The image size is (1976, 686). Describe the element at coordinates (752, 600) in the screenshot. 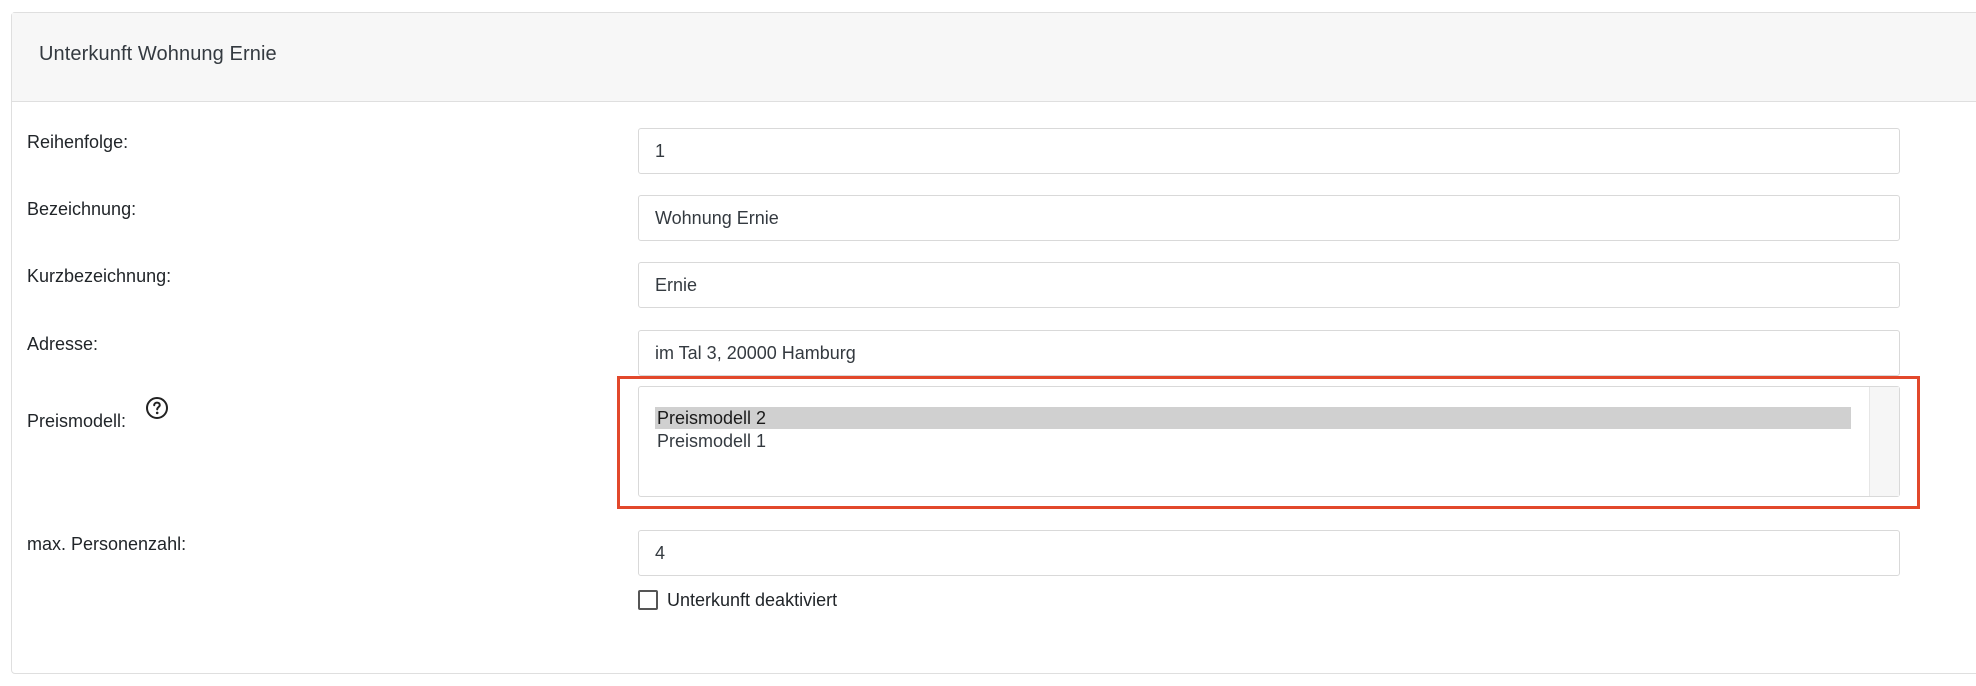

I see `deactivated-checkbox-label: Unterkunft deaktiviert` at that location.